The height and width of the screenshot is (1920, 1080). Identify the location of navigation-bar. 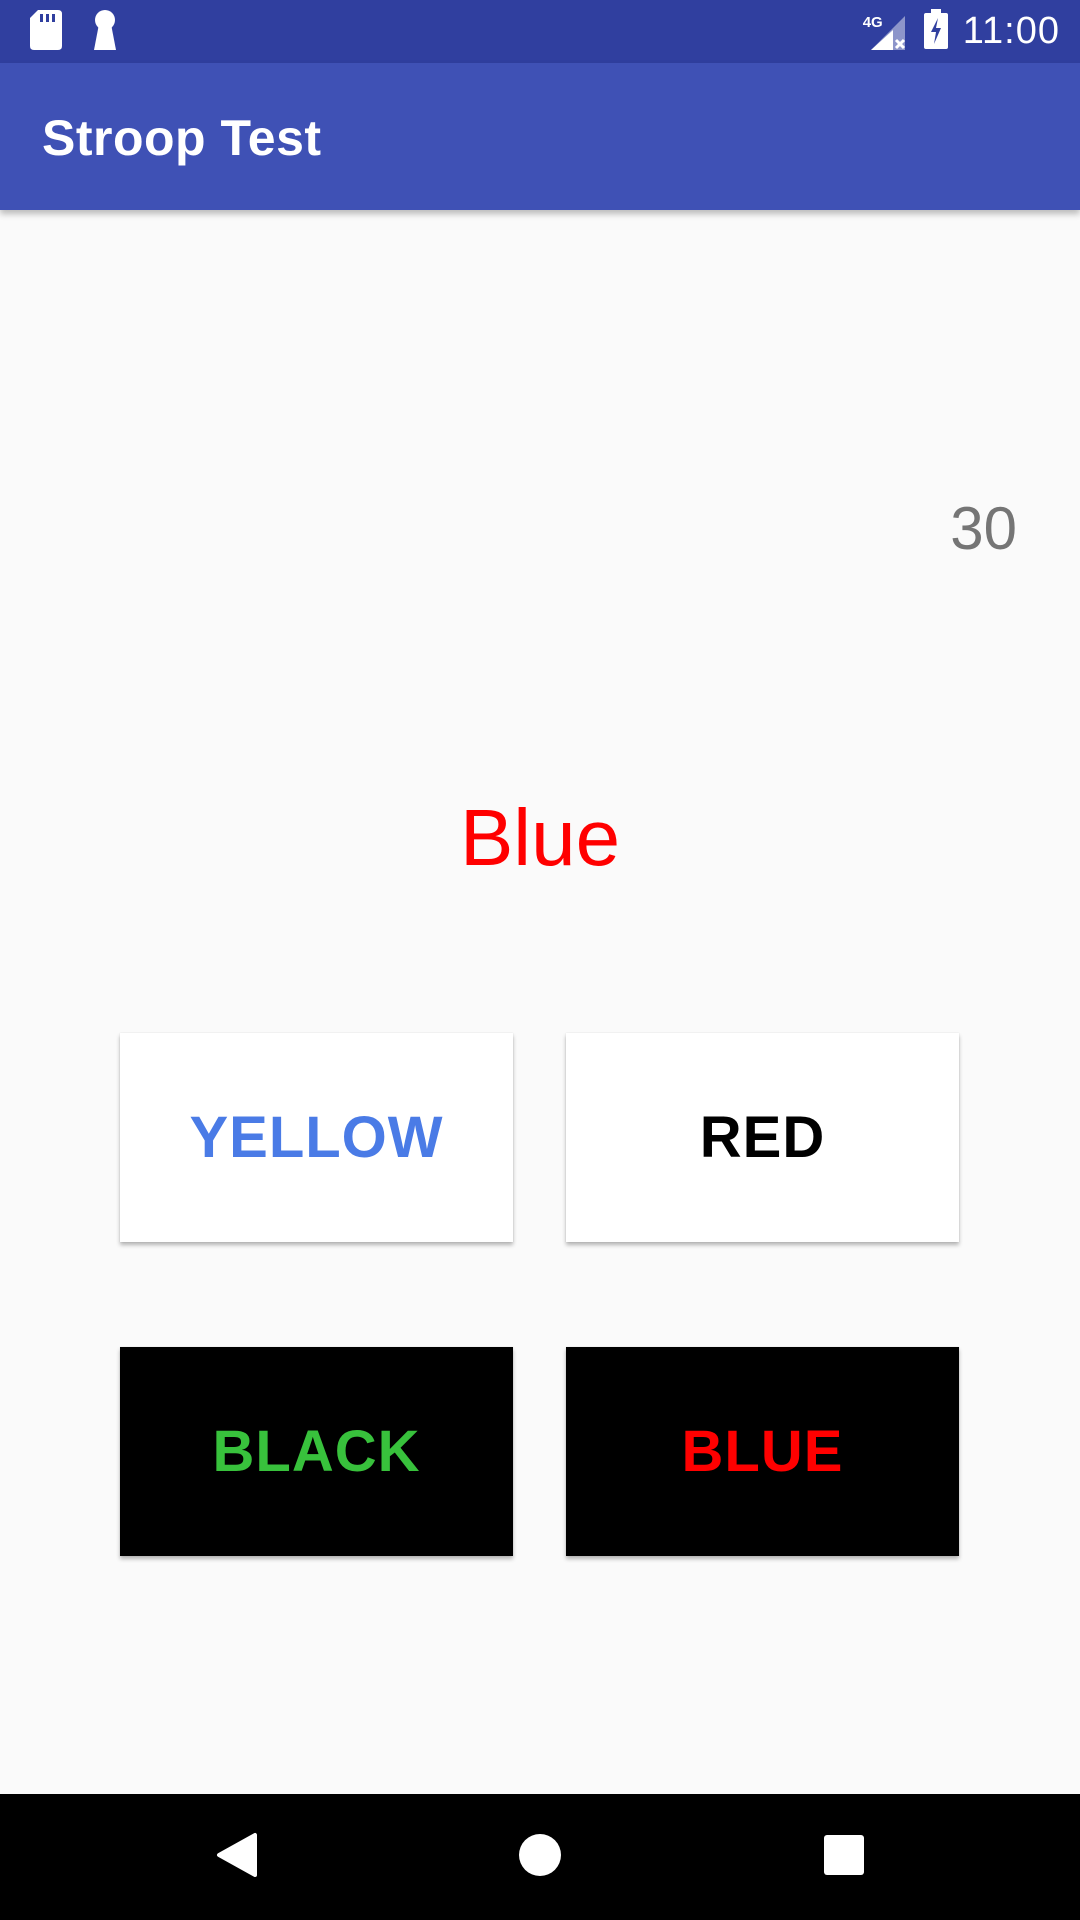
(540, 1857).